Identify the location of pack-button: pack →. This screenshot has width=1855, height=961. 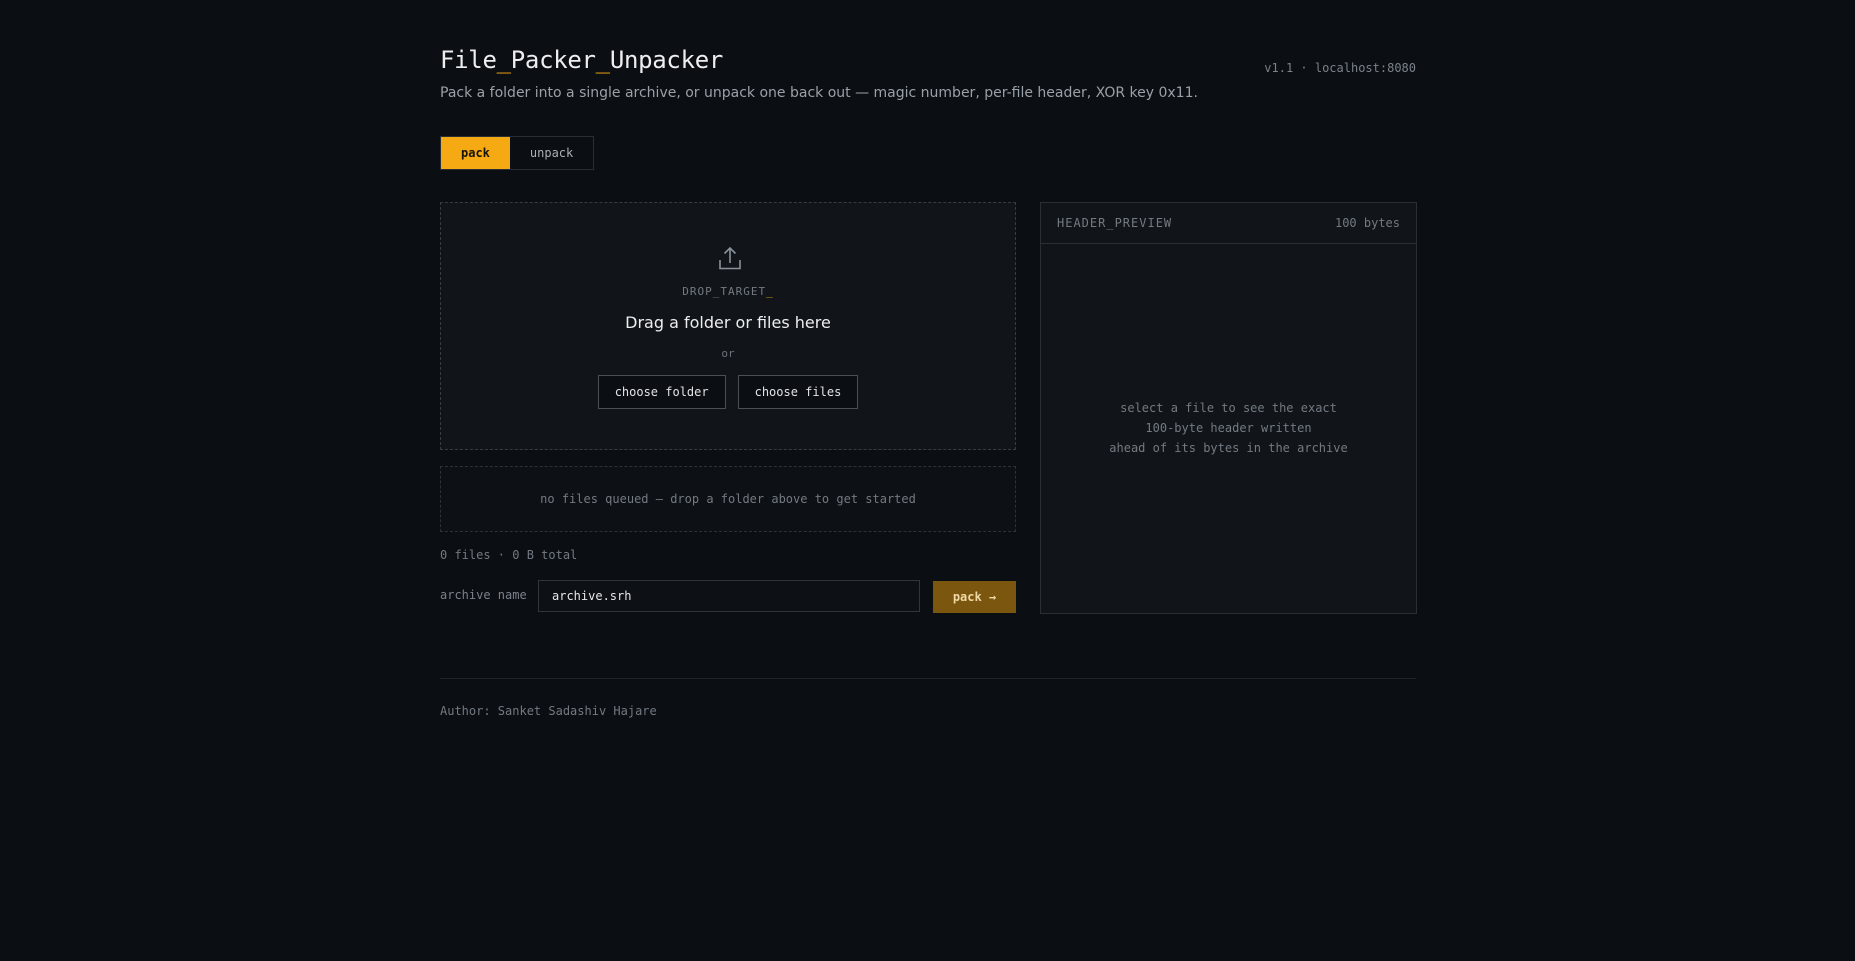
(974, 597).